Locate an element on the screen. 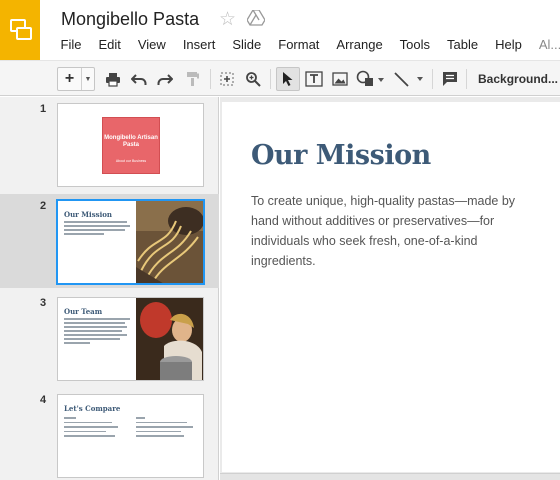  line-icon is located at coordinates (408, 79).